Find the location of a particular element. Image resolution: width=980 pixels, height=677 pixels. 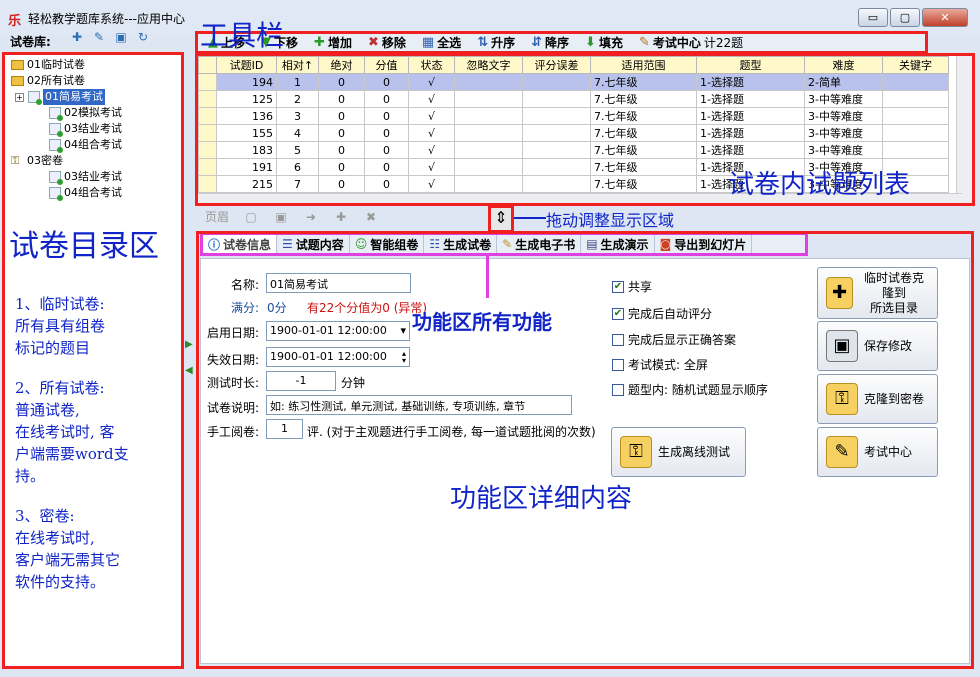

option-show-answer: 完成后显示正确答案 is located at coordinates (674, 339).